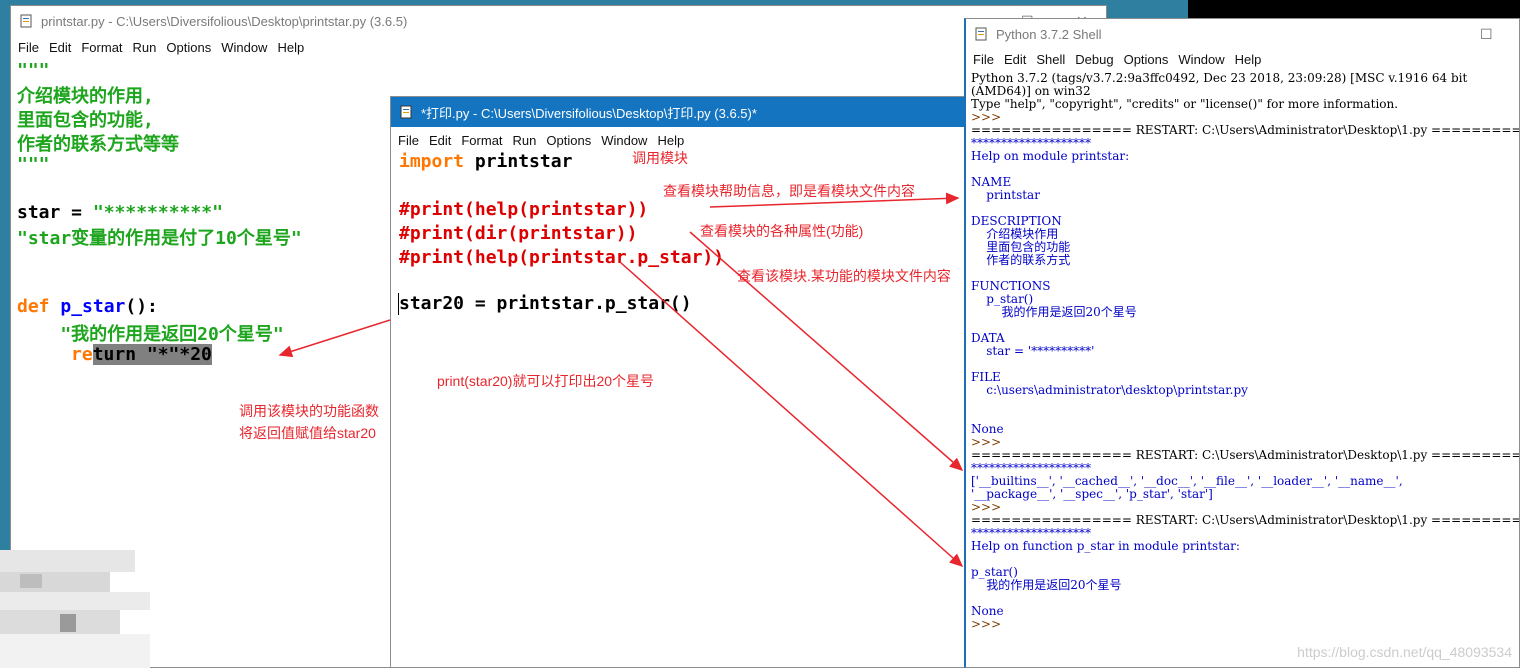 Image resolution: width=1520 pixels, height=668 pixels. I want to click on window-title: Python 3.7.2 Shell, so click(1049, 34).